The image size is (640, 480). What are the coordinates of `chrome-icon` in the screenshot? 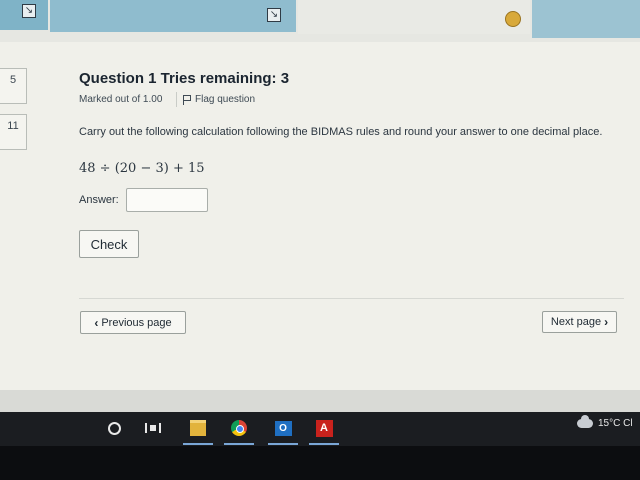 It's located at (239, 428).